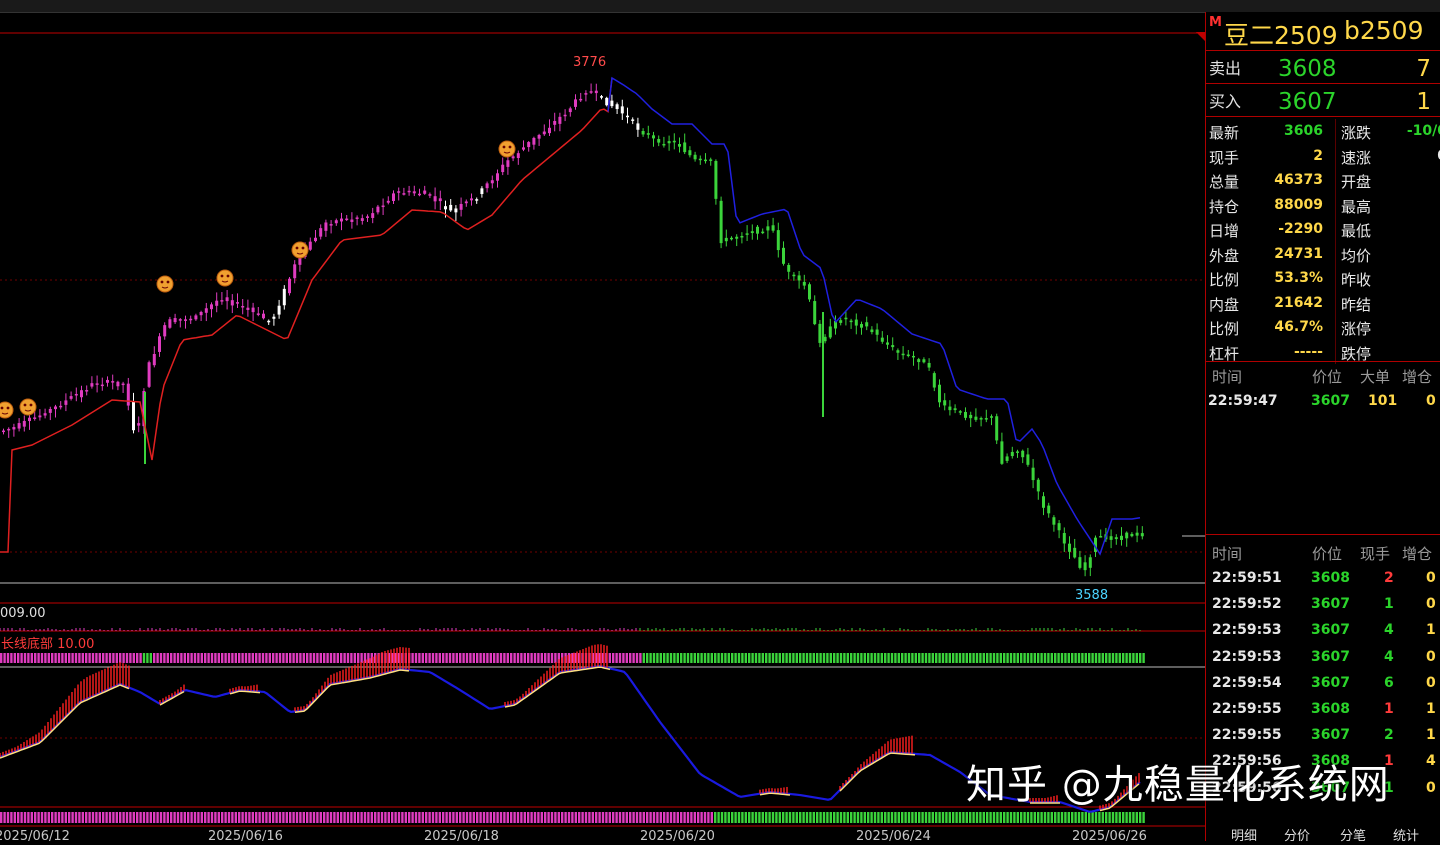 This screenshot has width=1440, height=845. I want to click on tick-row: 22:59:53 3607 4 0, so click(1323, 658).